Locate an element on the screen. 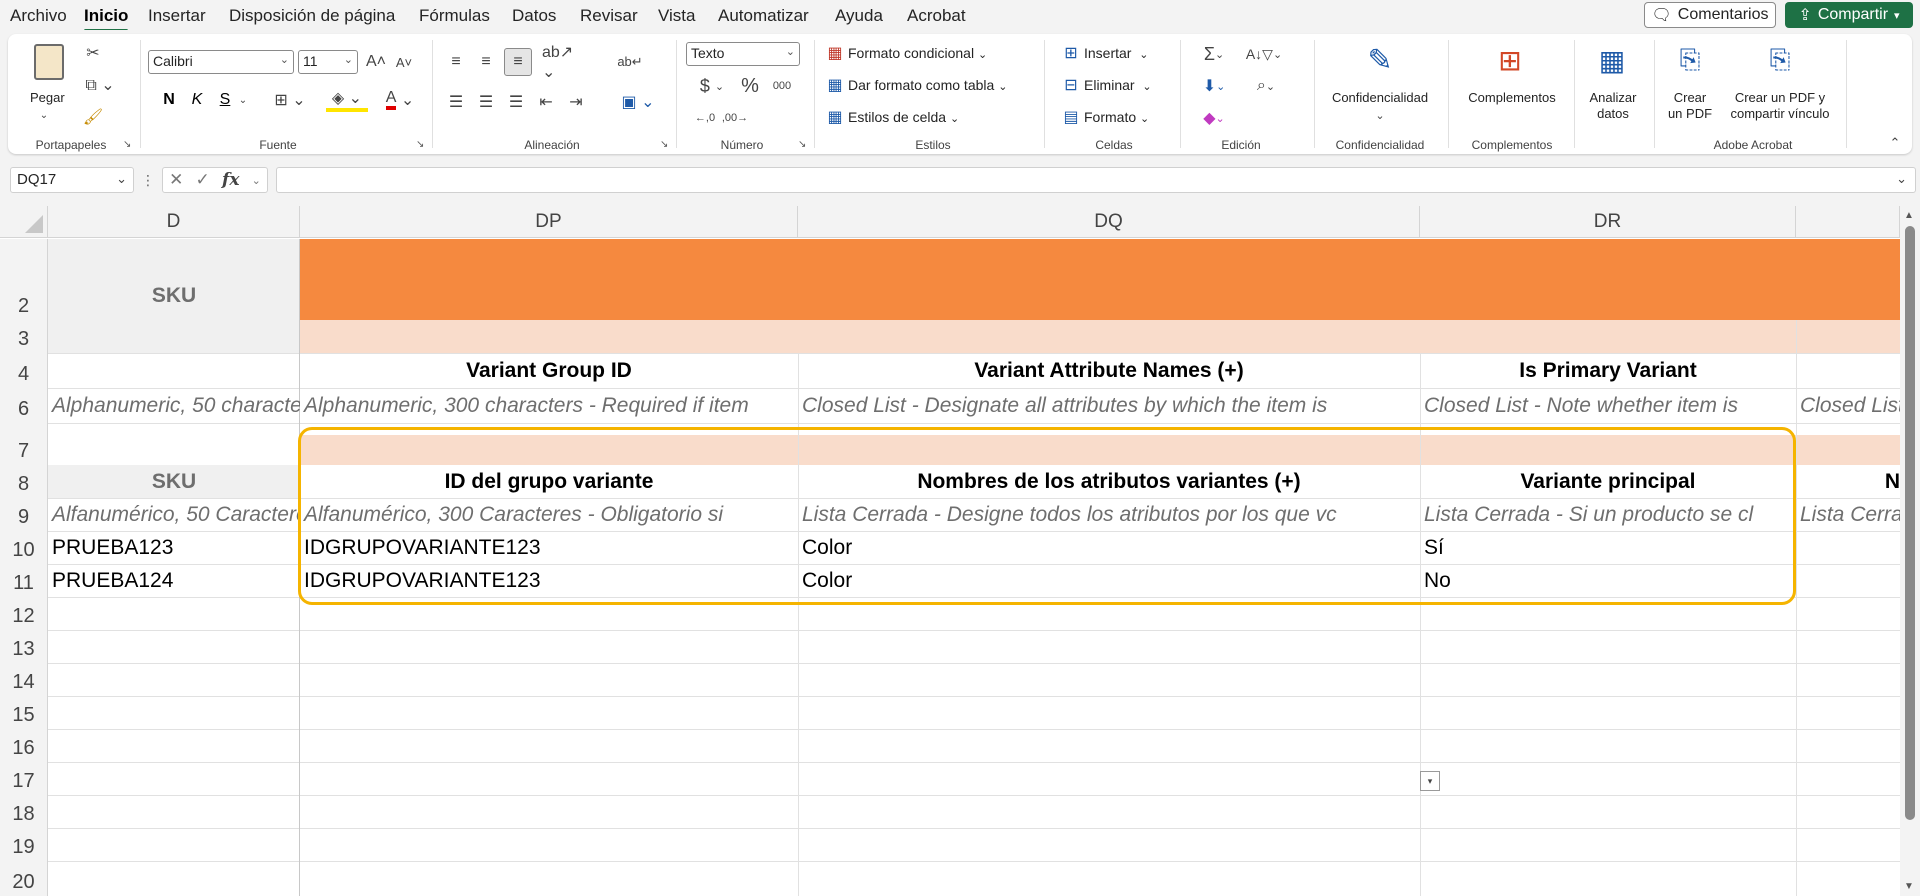  column-header-dr: DR is located at coordinates (1608, 222).